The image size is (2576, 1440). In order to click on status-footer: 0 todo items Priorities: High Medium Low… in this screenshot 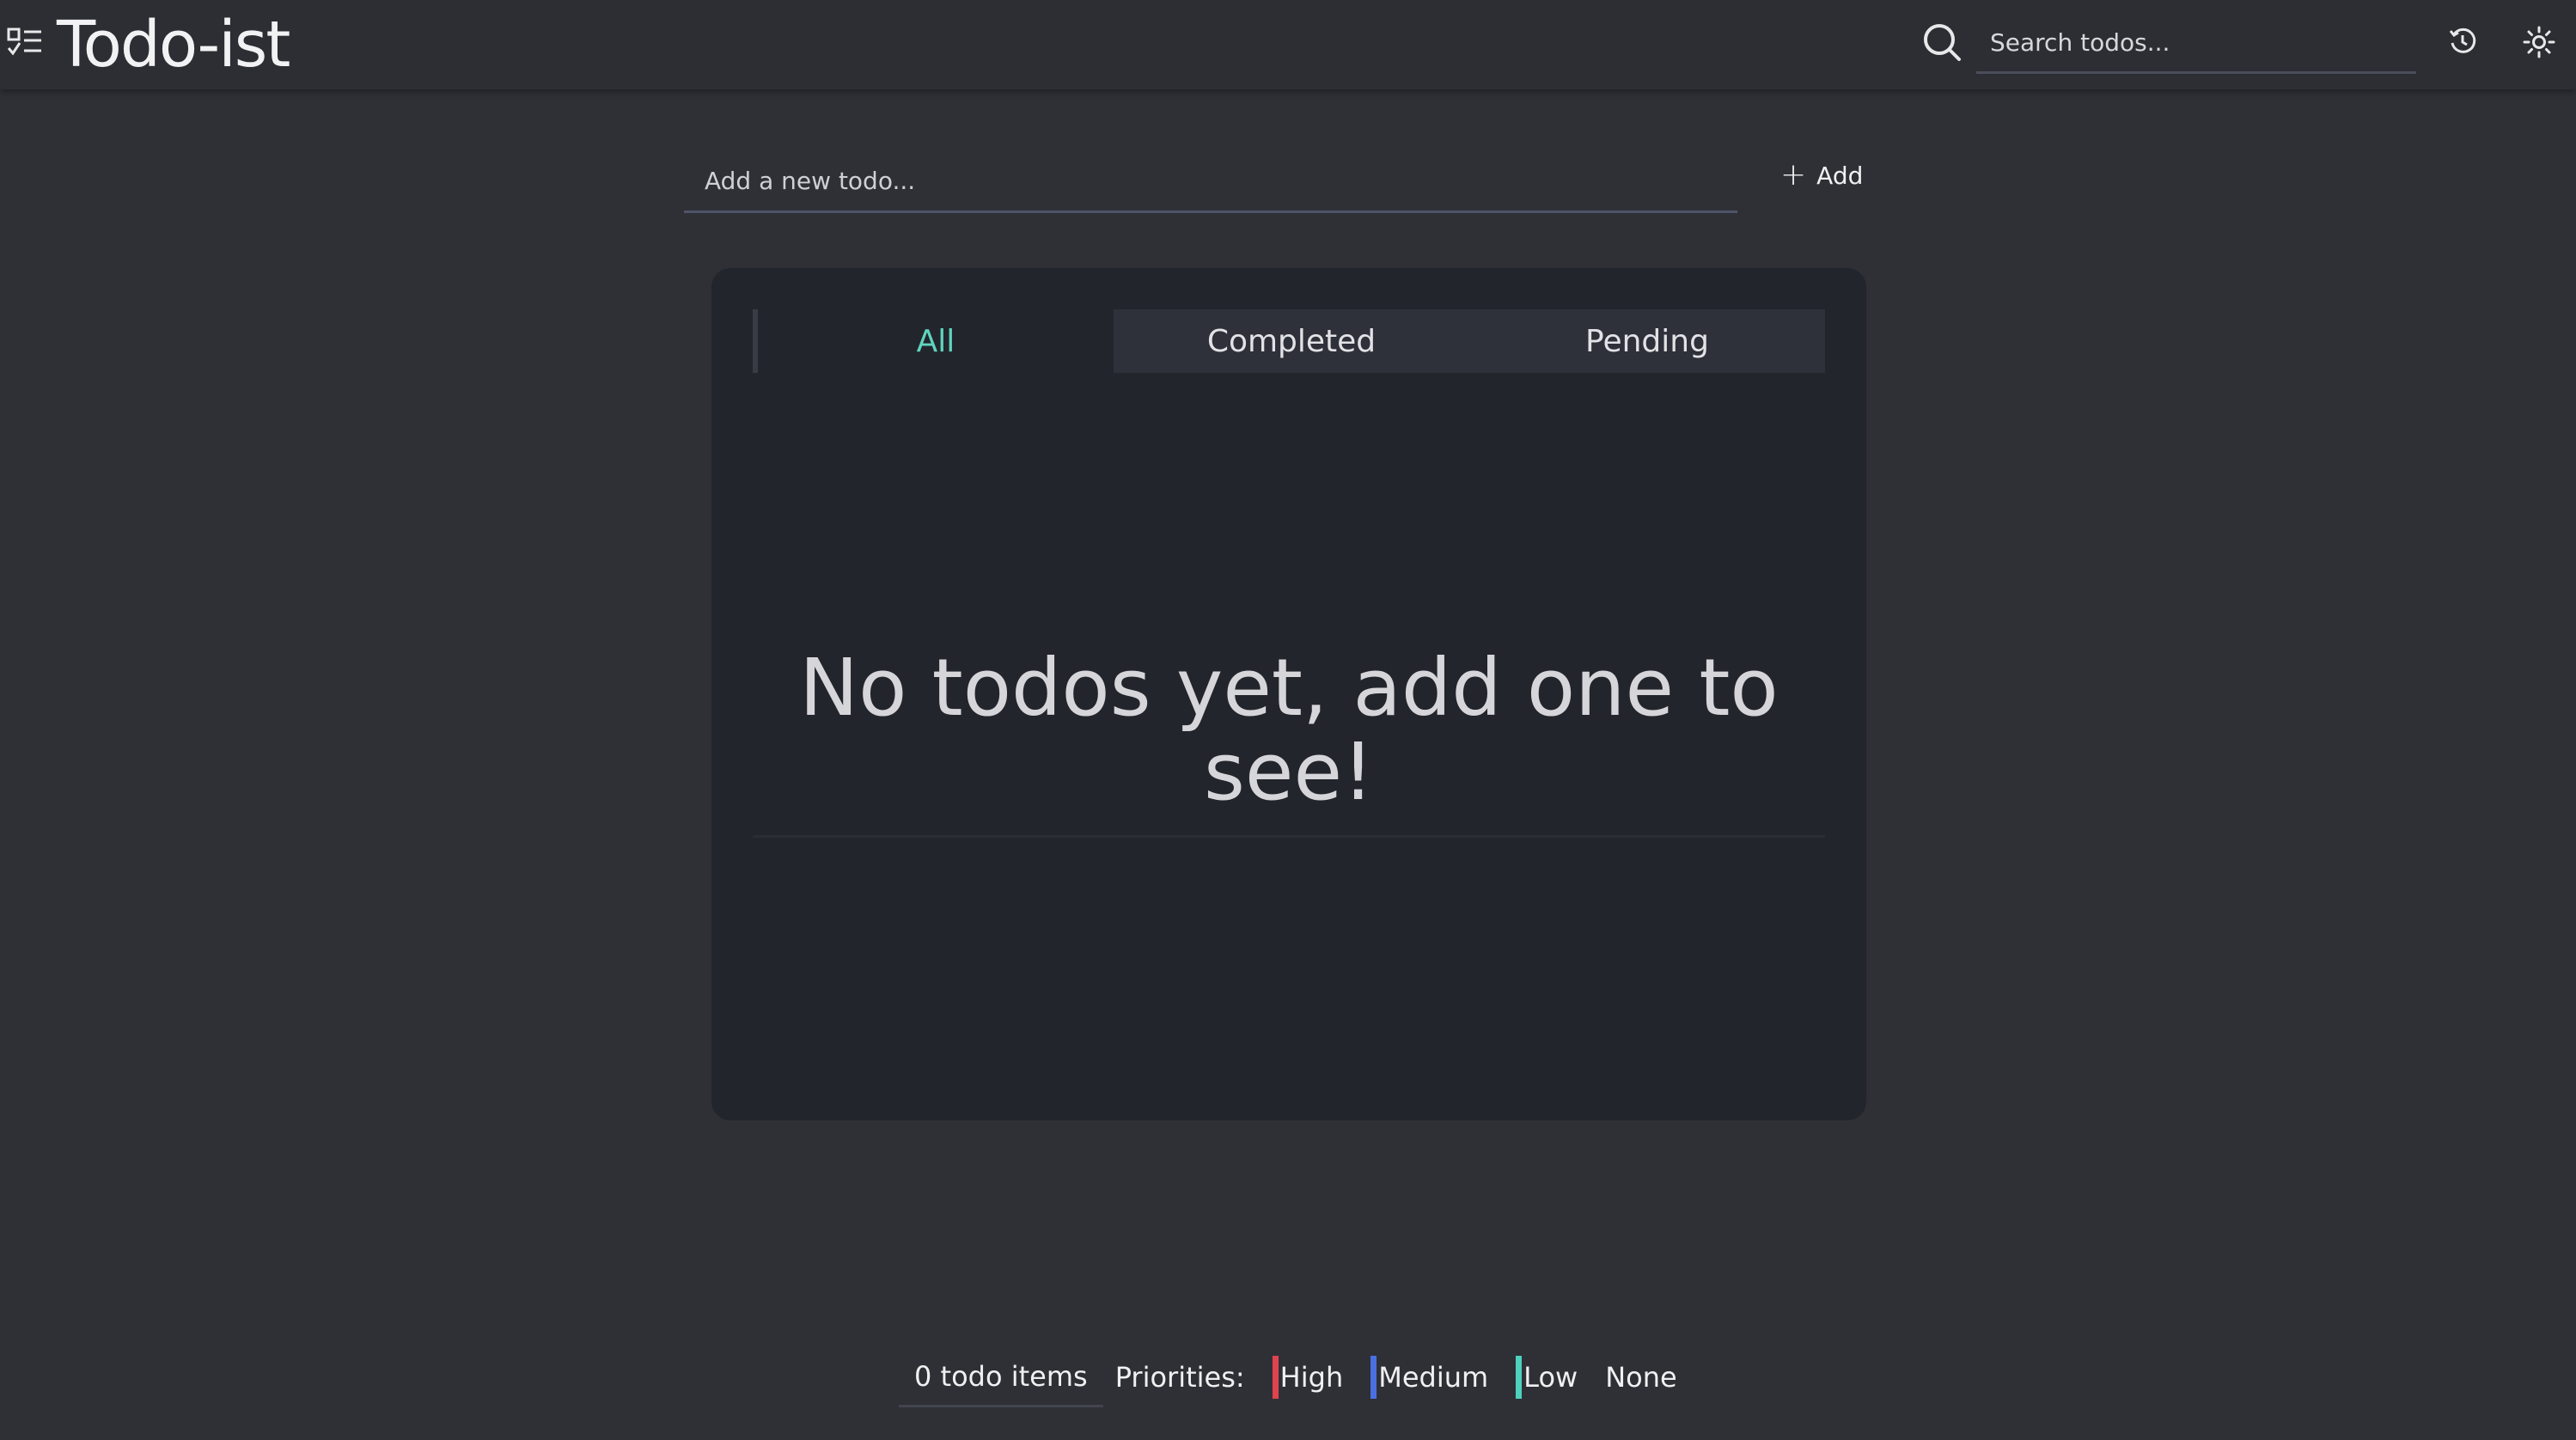, I will do `click(1302, 1377)`.